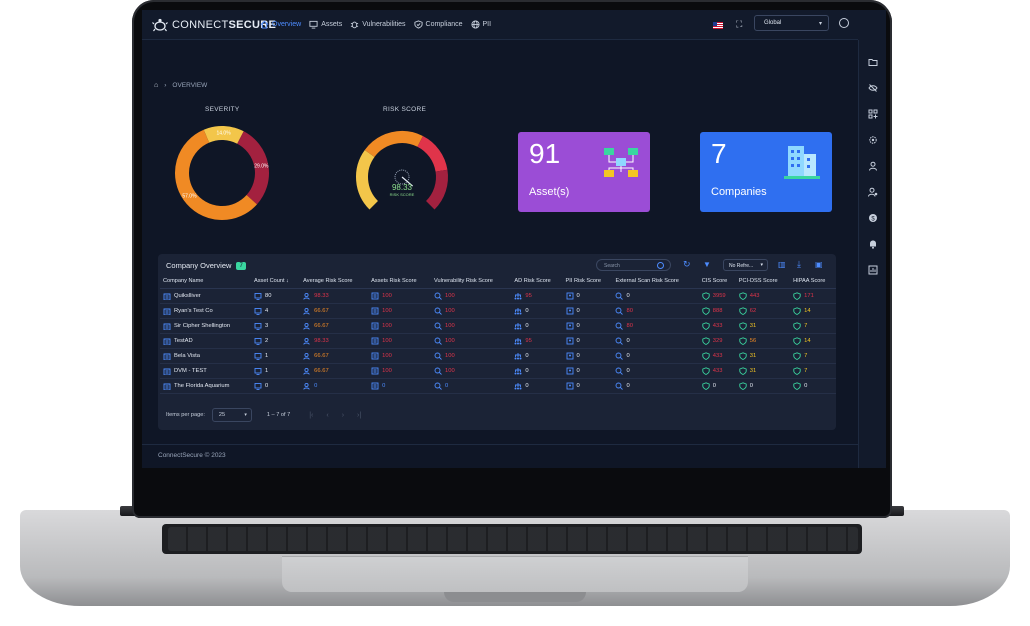 This screenshot has height=626, width=1030. Describe the element at coordinates (343, 415) in the screenshot. I see `next-page-button: ›` at that location.